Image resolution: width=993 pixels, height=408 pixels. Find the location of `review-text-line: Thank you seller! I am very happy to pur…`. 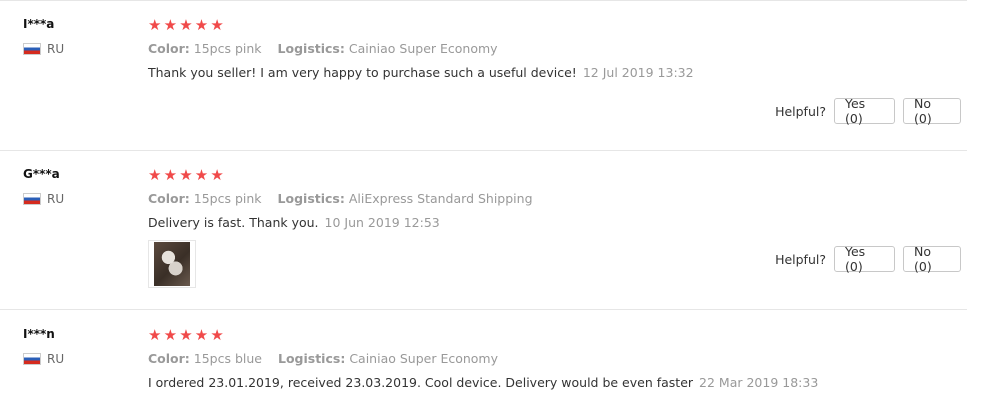

review-text-line: Thank you seller! I am very happy to pur… is located at coordinates (421, 73).